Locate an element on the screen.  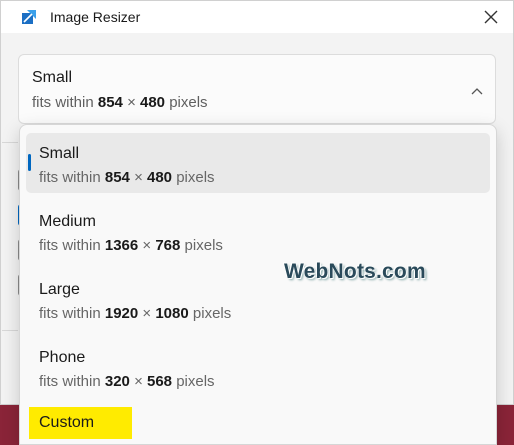
option-name: Phone is located at coordinates (62, 357).